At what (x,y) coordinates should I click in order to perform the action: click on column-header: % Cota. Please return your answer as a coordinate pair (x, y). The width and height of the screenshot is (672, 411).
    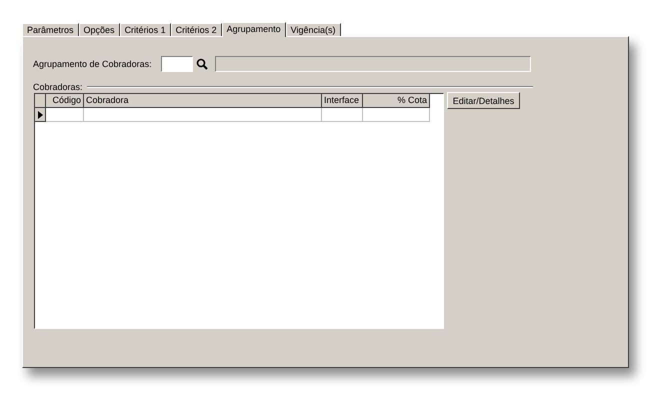
    Looking at the image, I should click on (396, 101).